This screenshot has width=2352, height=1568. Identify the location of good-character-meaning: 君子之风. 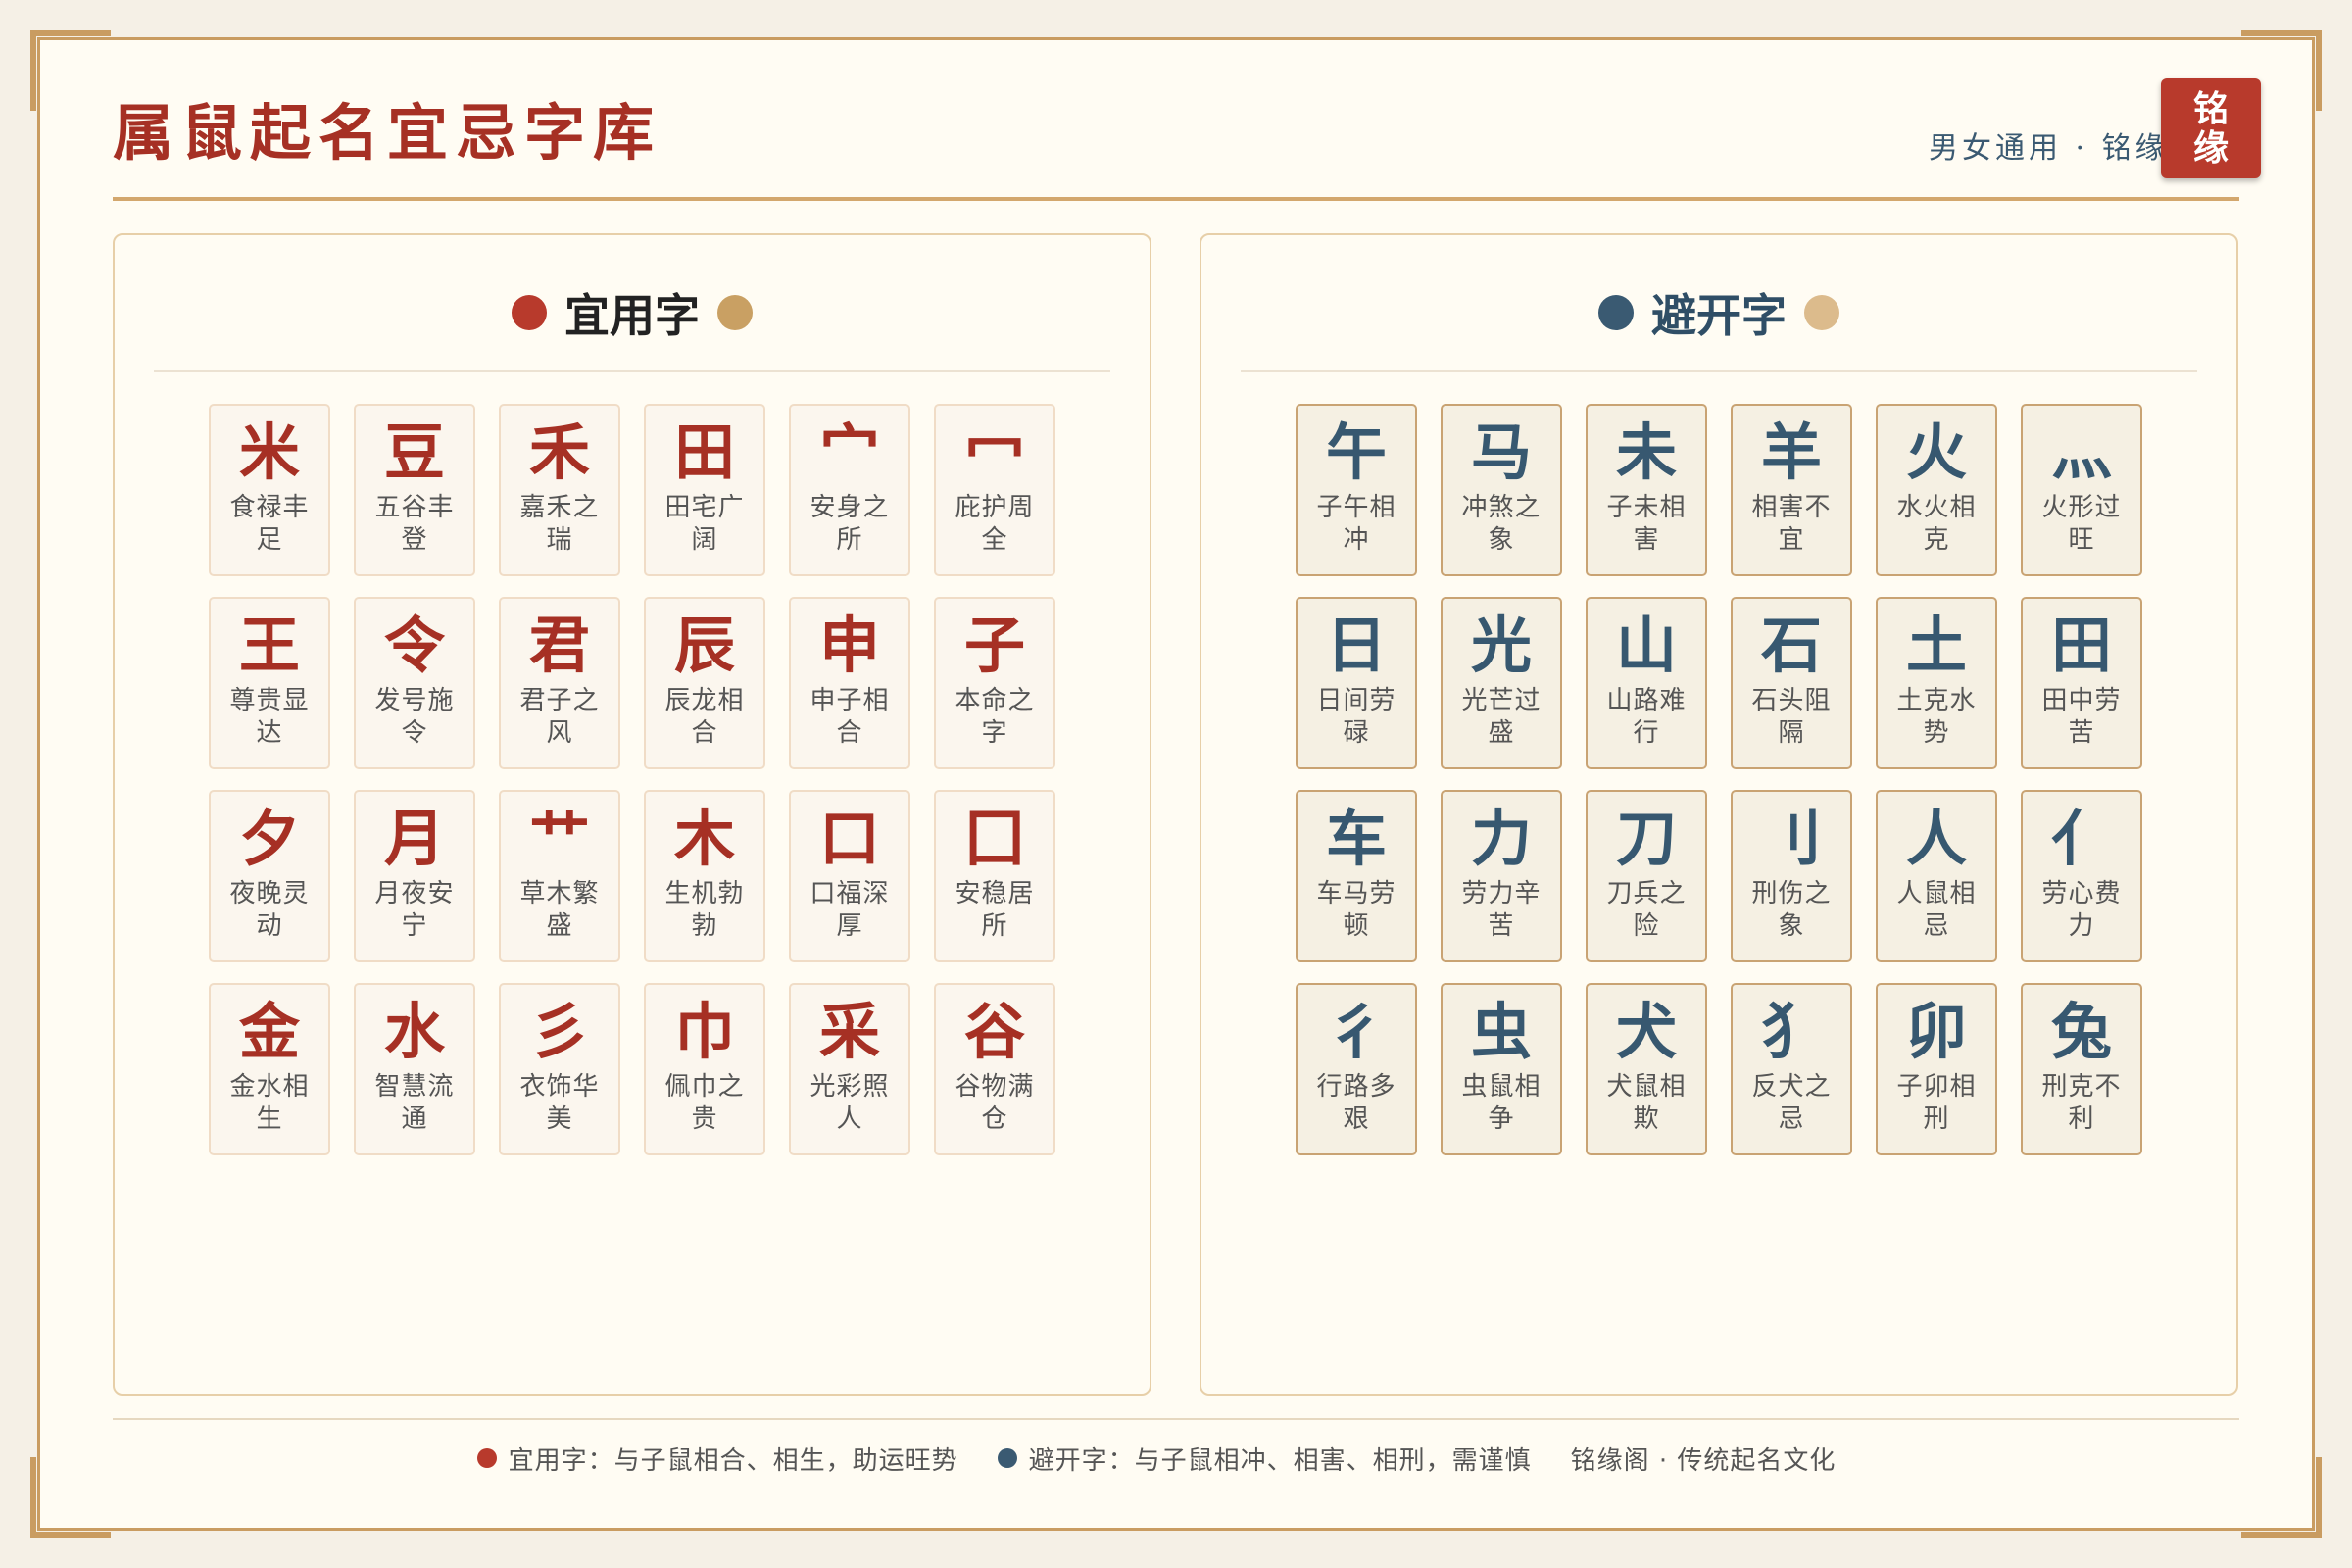
(559, 717).